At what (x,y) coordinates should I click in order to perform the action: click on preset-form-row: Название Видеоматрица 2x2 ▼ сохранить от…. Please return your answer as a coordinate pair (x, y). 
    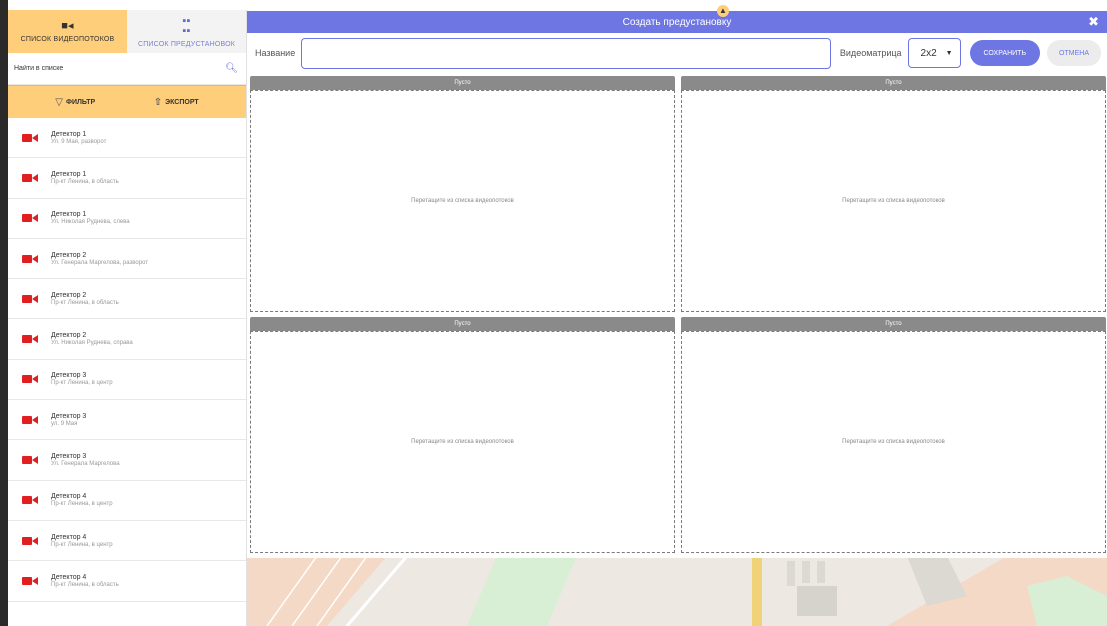
    Looking at the image, I should click on (677, 53).